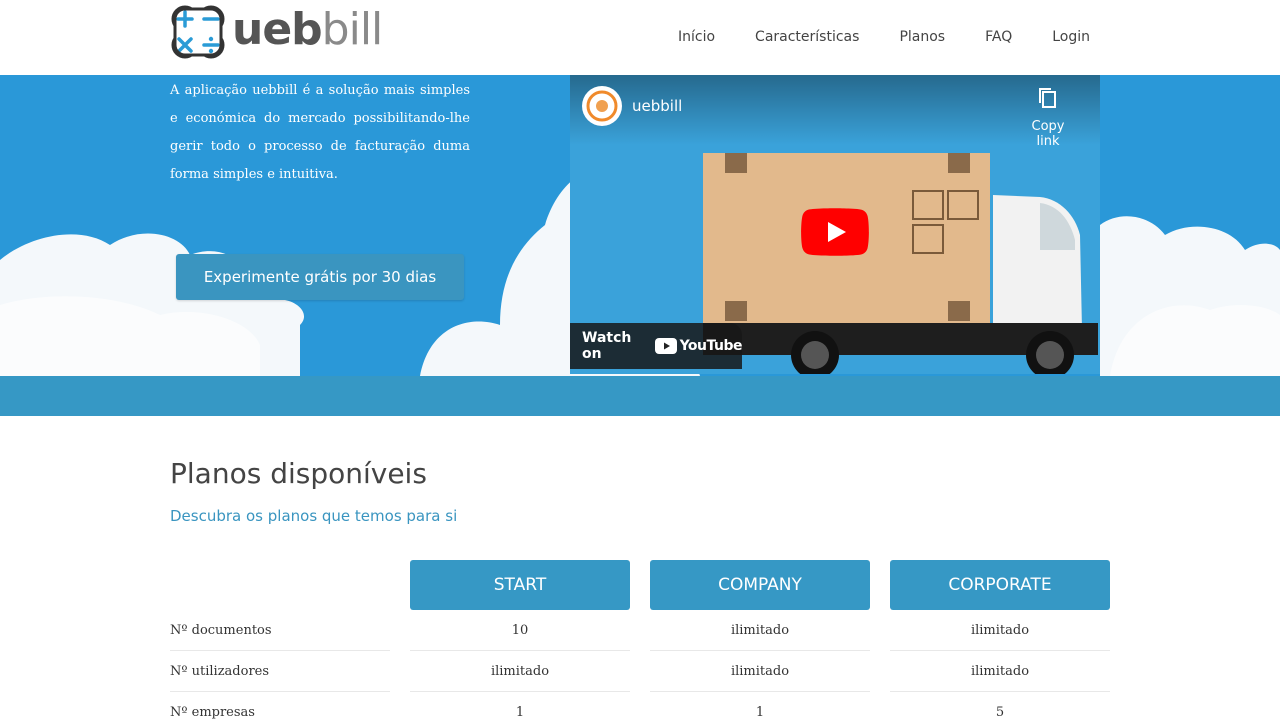 The height and width of the screenshot is (720, 1280). I want to click on nav-login: Login, so click(1071, 37).